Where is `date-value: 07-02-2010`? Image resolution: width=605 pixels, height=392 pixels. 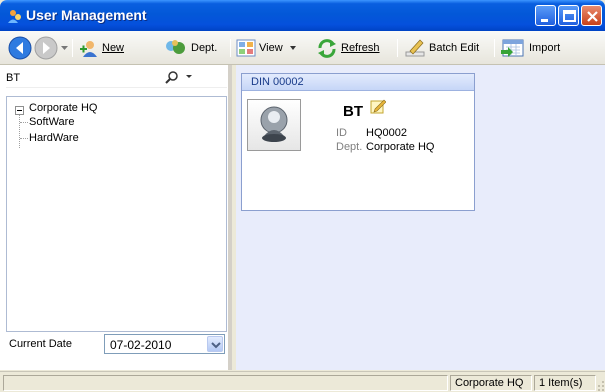
date-value: 07-02-2010 is located at coordinates (141, 345).